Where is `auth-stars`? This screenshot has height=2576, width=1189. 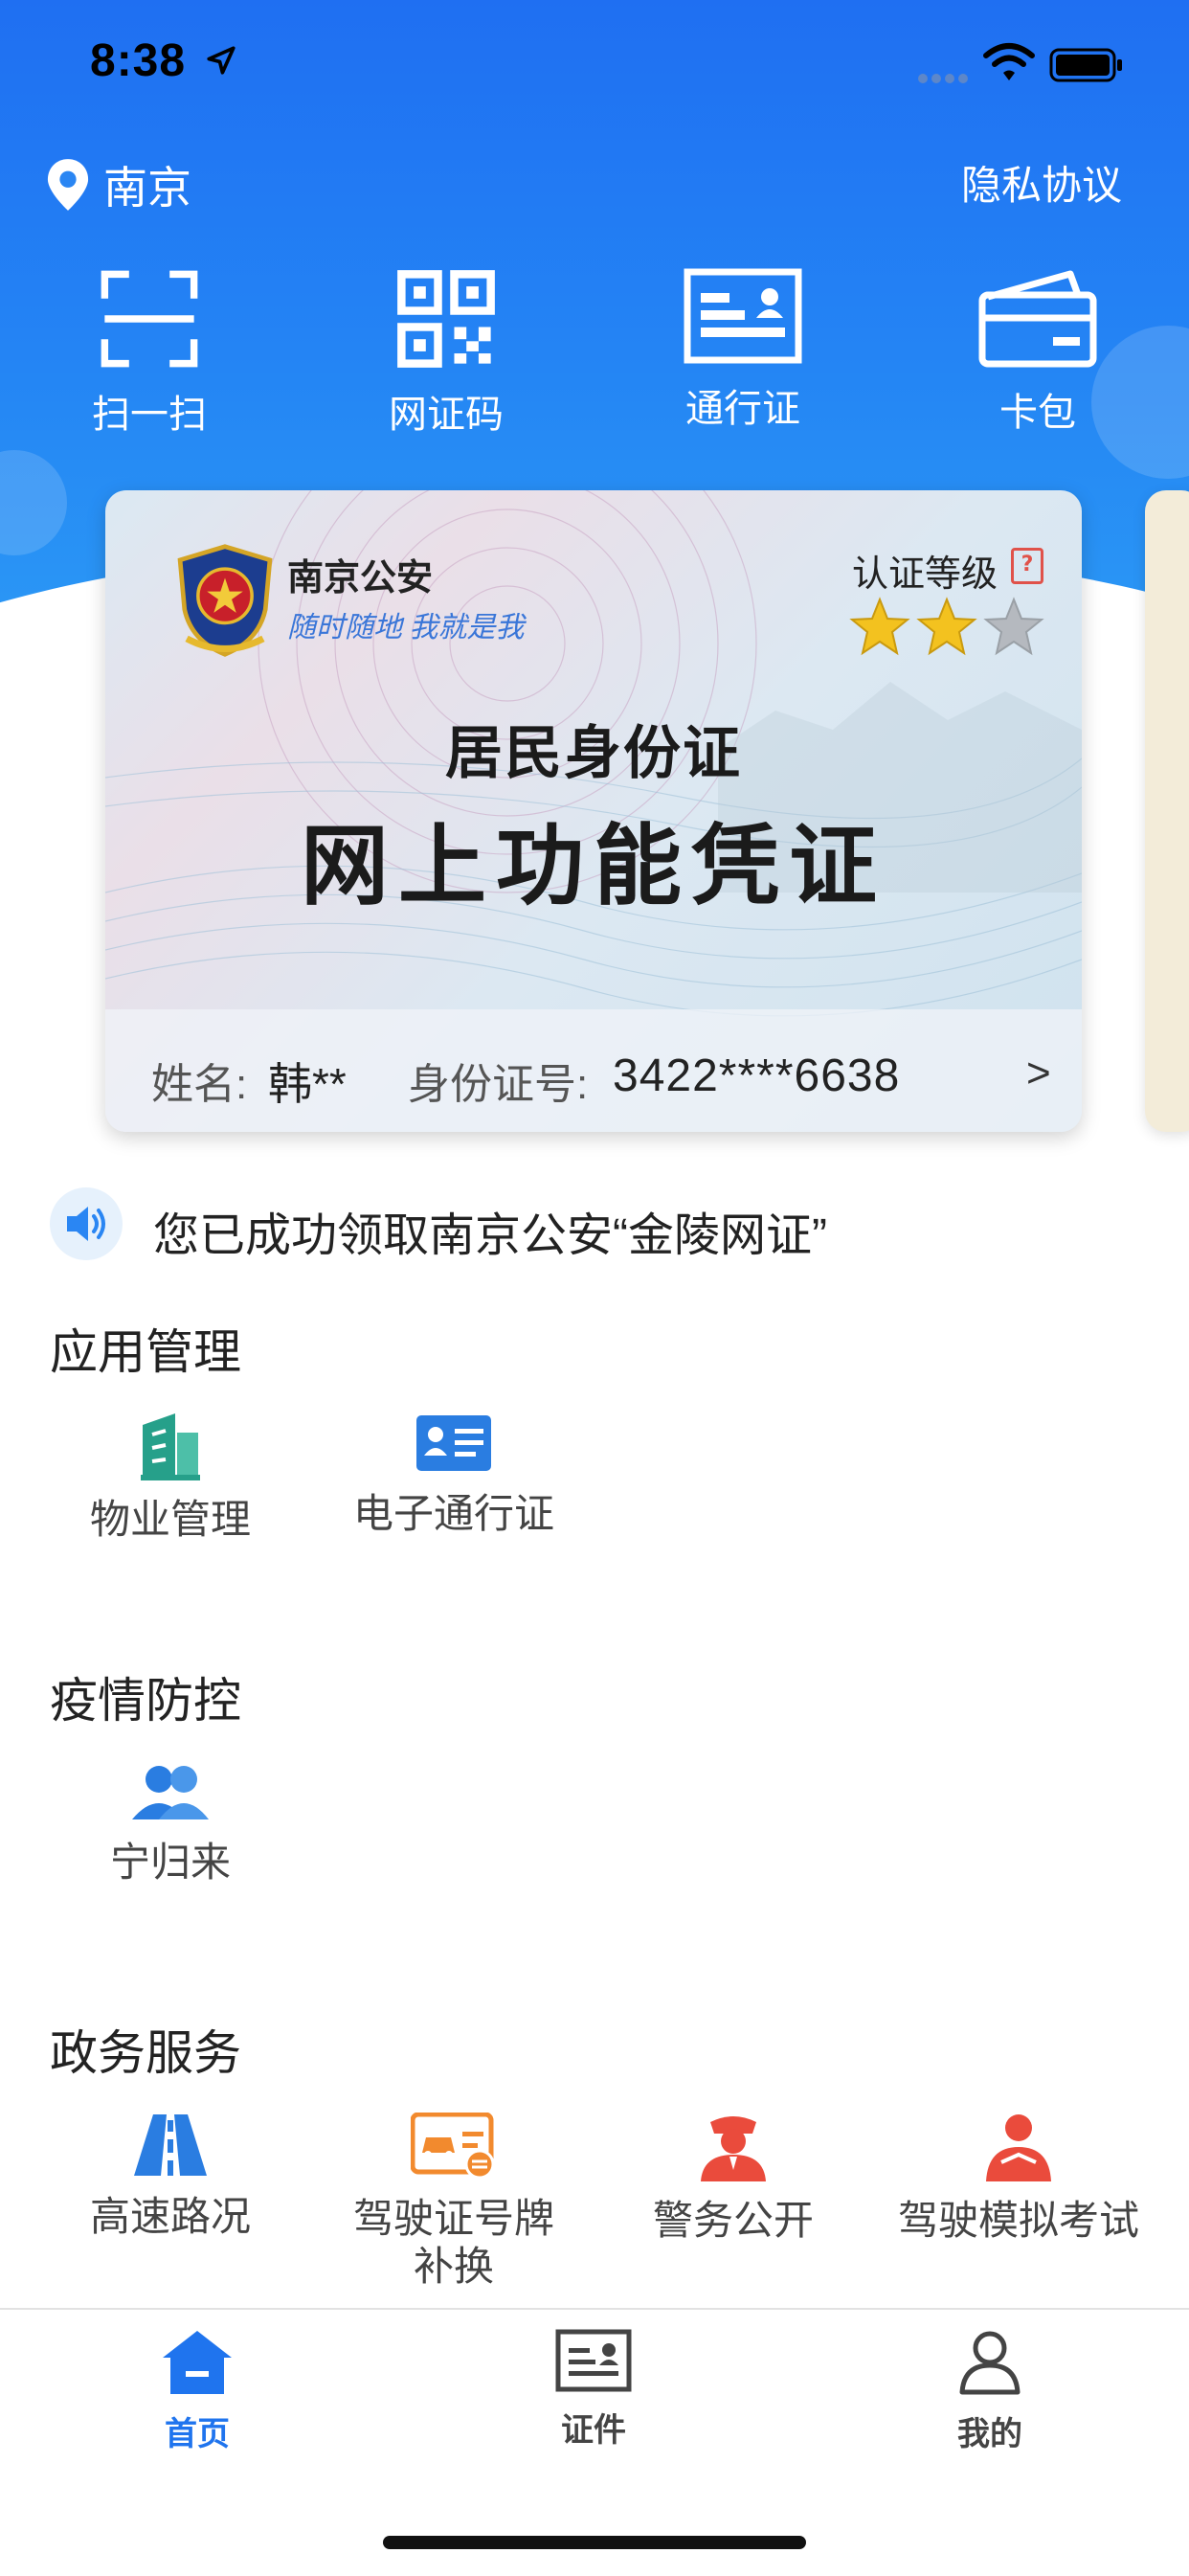 auth-stars is located at coordinates (946, 626).